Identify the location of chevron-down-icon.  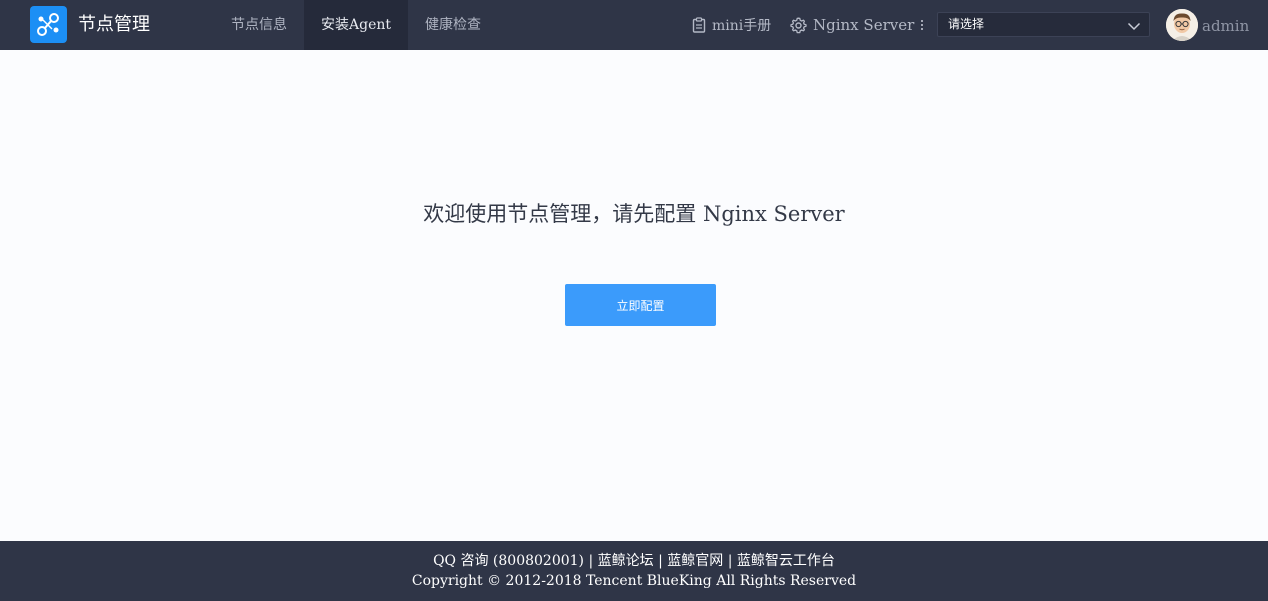
(1134, 26).